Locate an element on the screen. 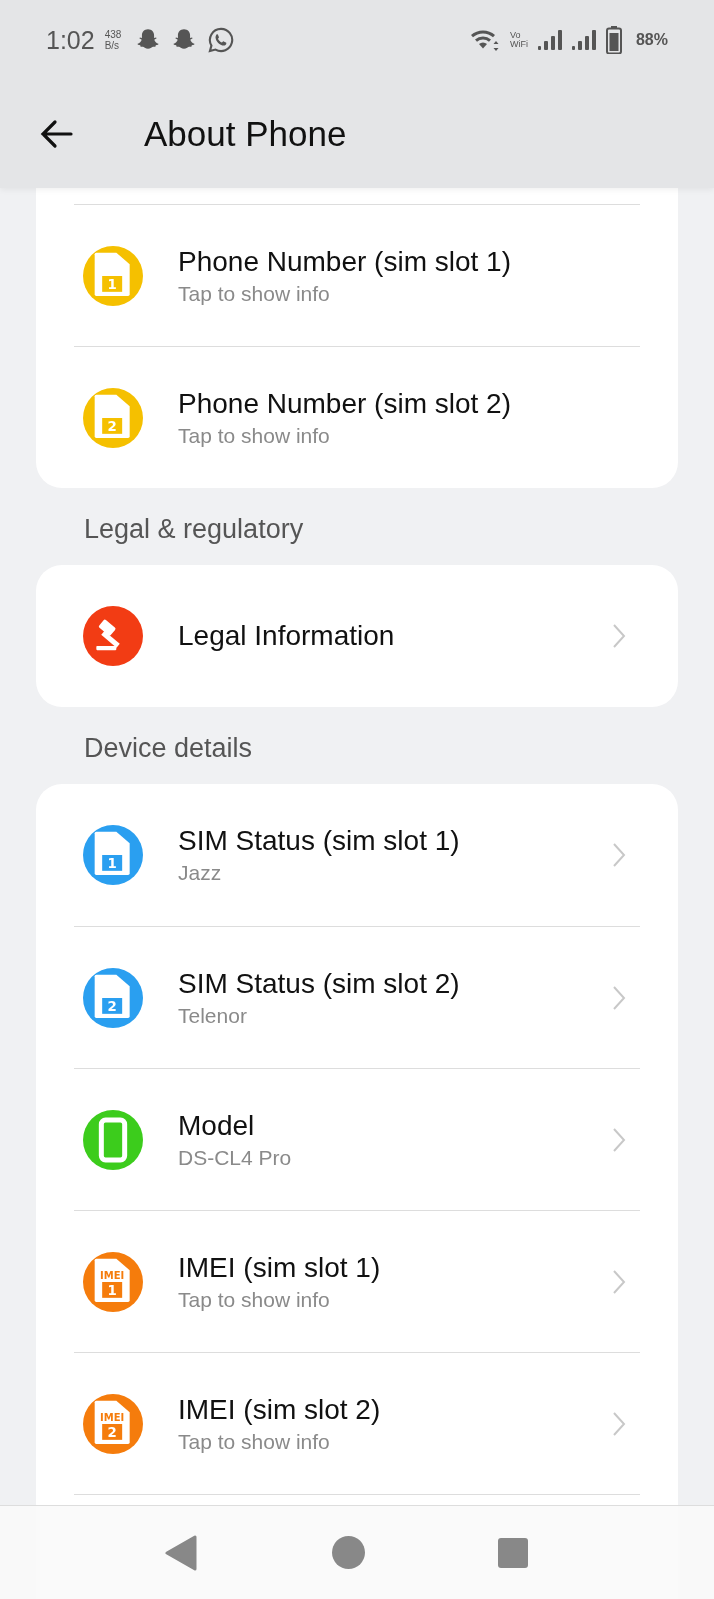 This screenshot has width=714, height=1599. clock-time: 1:02 is located at coordinates (70, 40).